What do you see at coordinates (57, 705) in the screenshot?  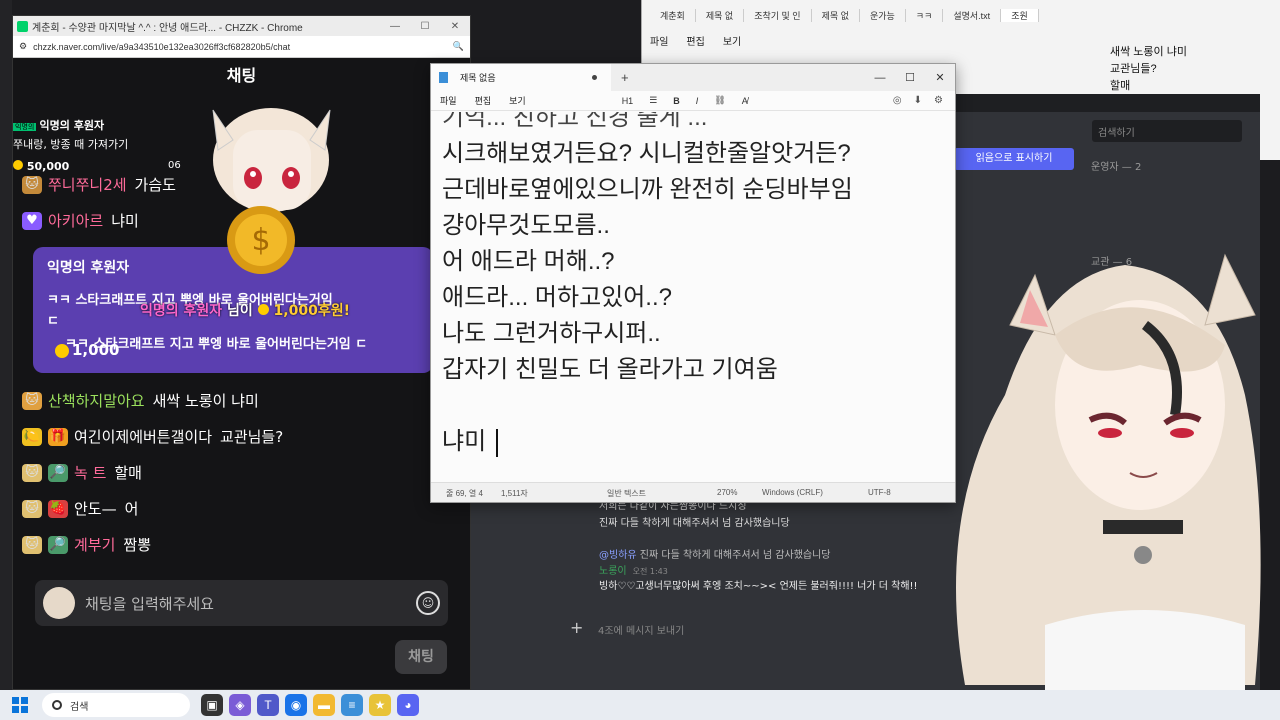 I see `search-icon` at bounding box center [57, 705].